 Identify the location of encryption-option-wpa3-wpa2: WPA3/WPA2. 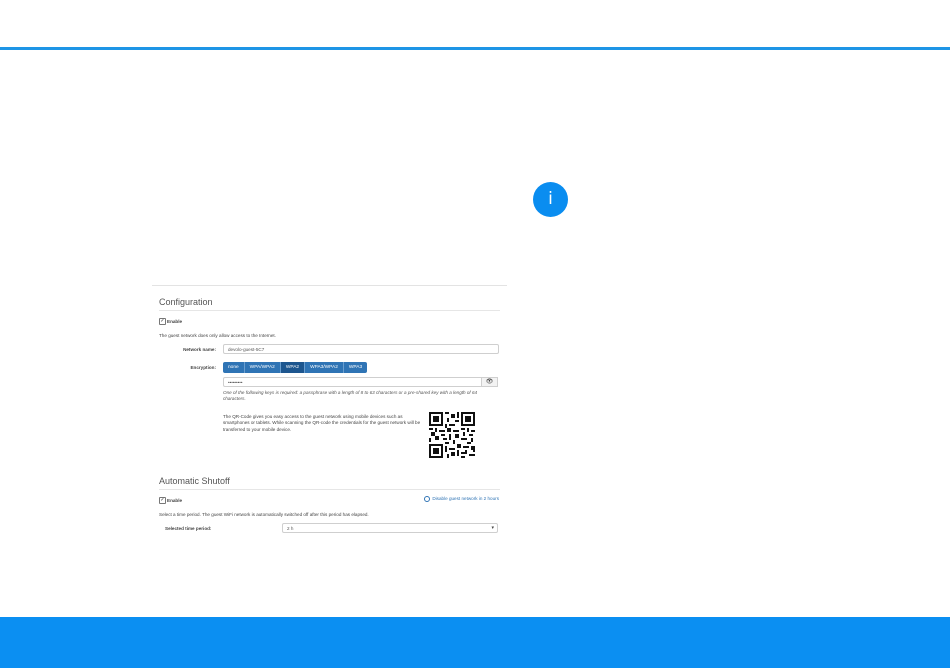
(324, 367).